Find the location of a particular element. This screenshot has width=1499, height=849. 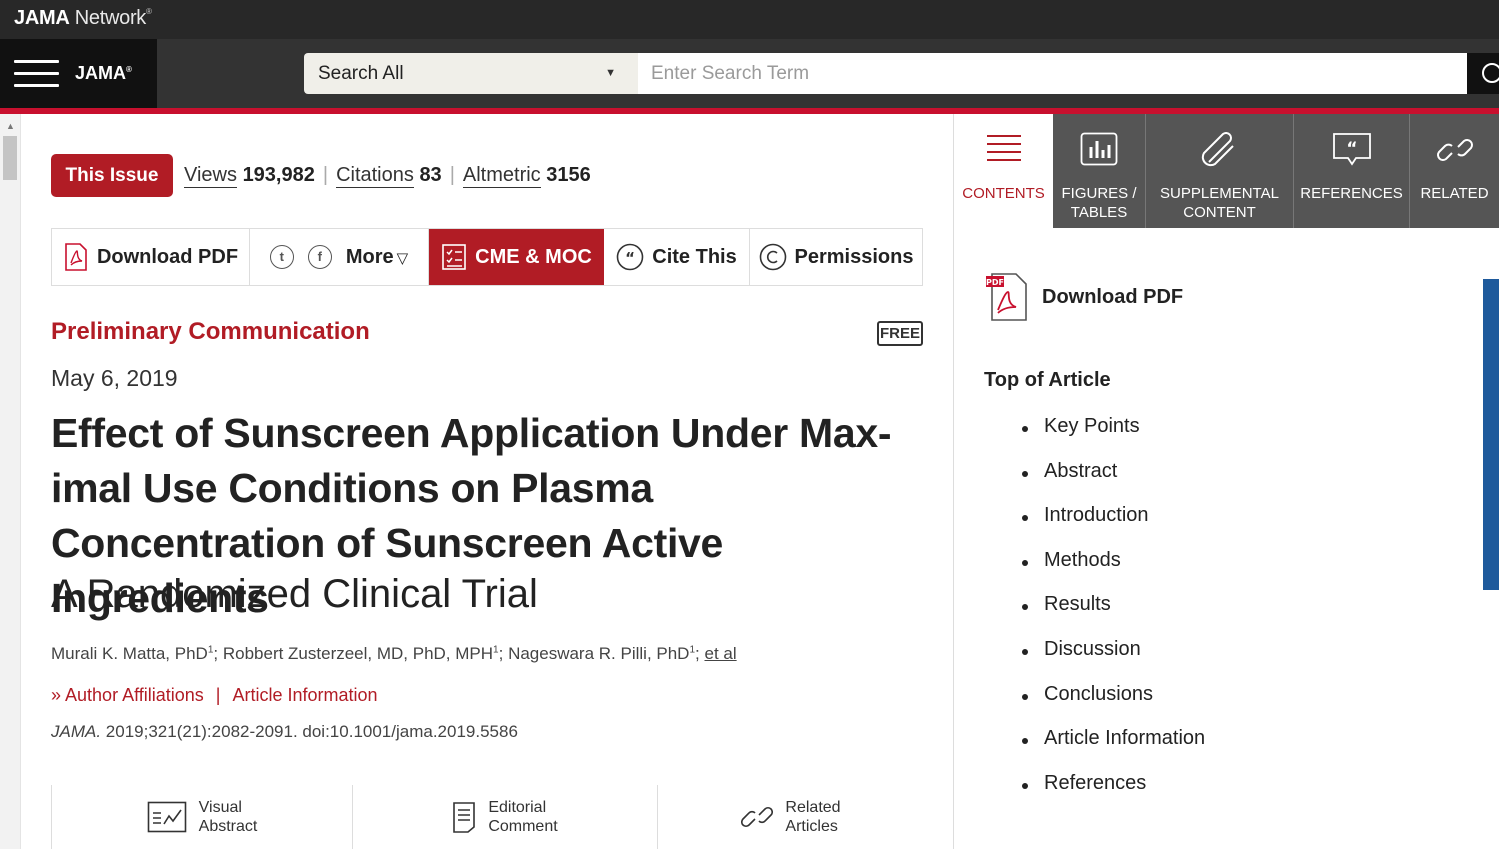

caret-down-icon: ▼ is located at coordinates (610, 73).